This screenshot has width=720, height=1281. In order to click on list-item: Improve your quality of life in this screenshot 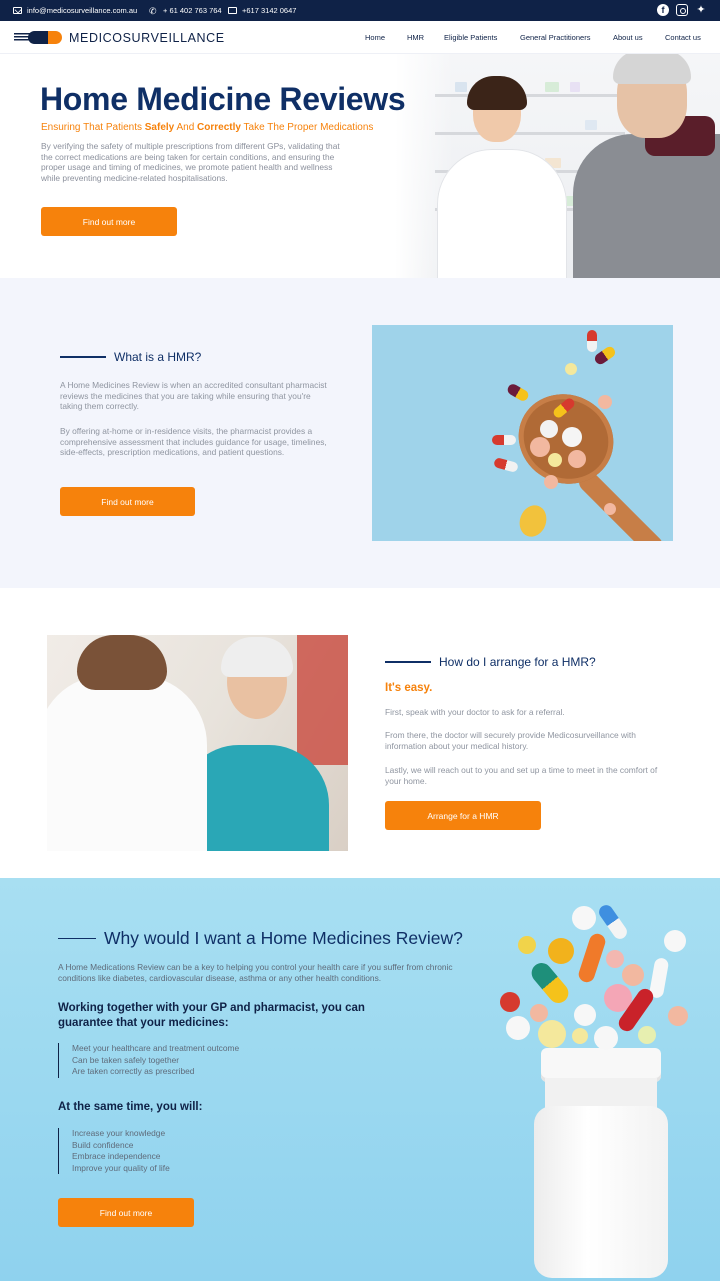, I will do `click(121, 1167)`.